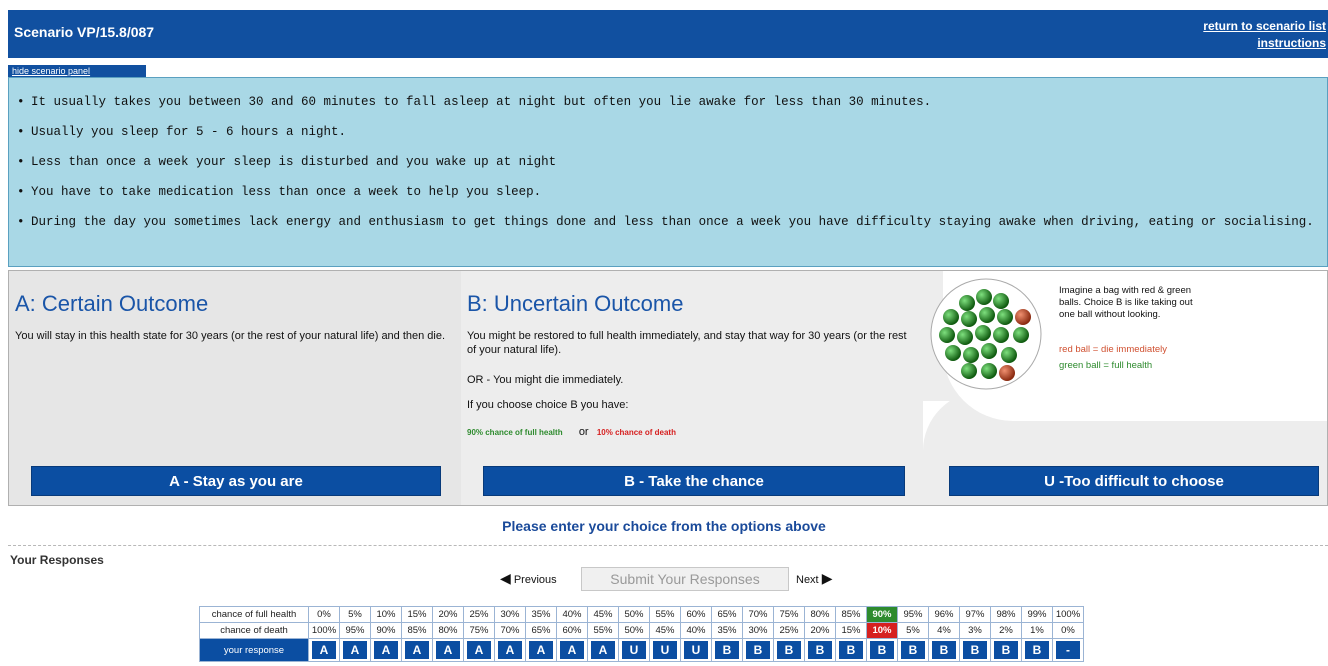 This screenshot has height=666, width=1328. What do you see at coordinates (986, 334) in the screenshot?
I see `ball-bag-icon` at bounding box center [986, 334].